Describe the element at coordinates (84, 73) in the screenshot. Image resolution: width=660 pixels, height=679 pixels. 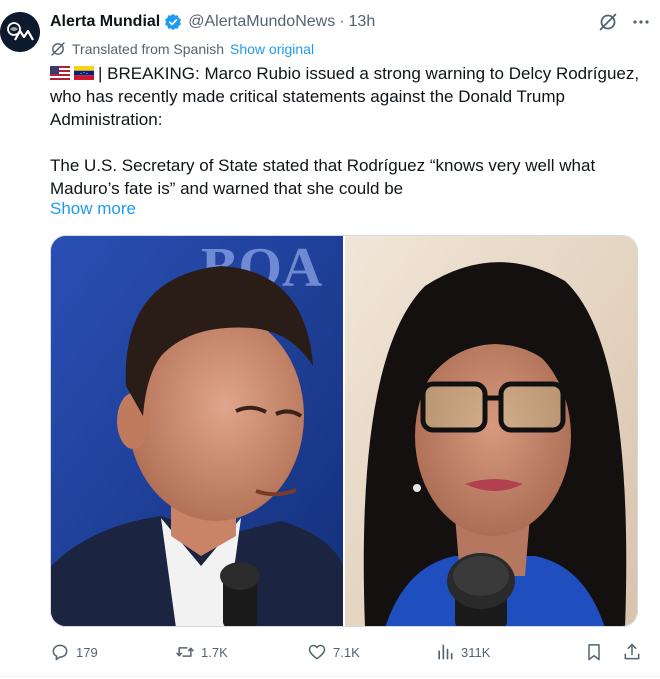
I see `venezuela-flag-icon` at that location.